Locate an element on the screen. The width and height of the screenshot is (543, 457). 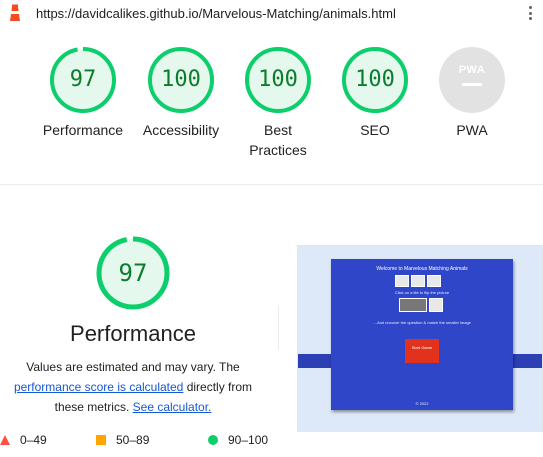
calculator-link: See calculator. is located at coordinates (172, 407).